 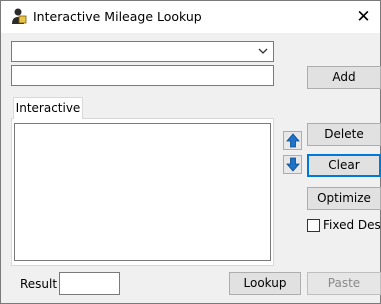 I want to click on clear-button: Clear, so click(x=344, y=165).